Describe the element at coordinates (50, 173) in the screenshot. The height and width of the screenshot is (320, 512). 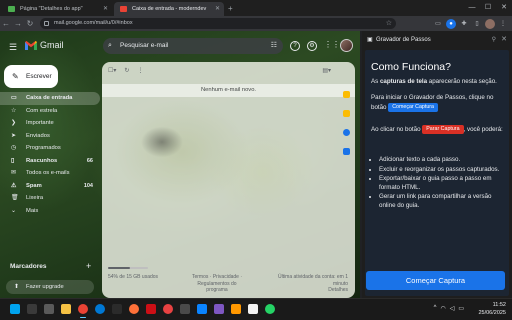
I see `nav-item-all-mail: ✉ Todos os e-mails` at that location.